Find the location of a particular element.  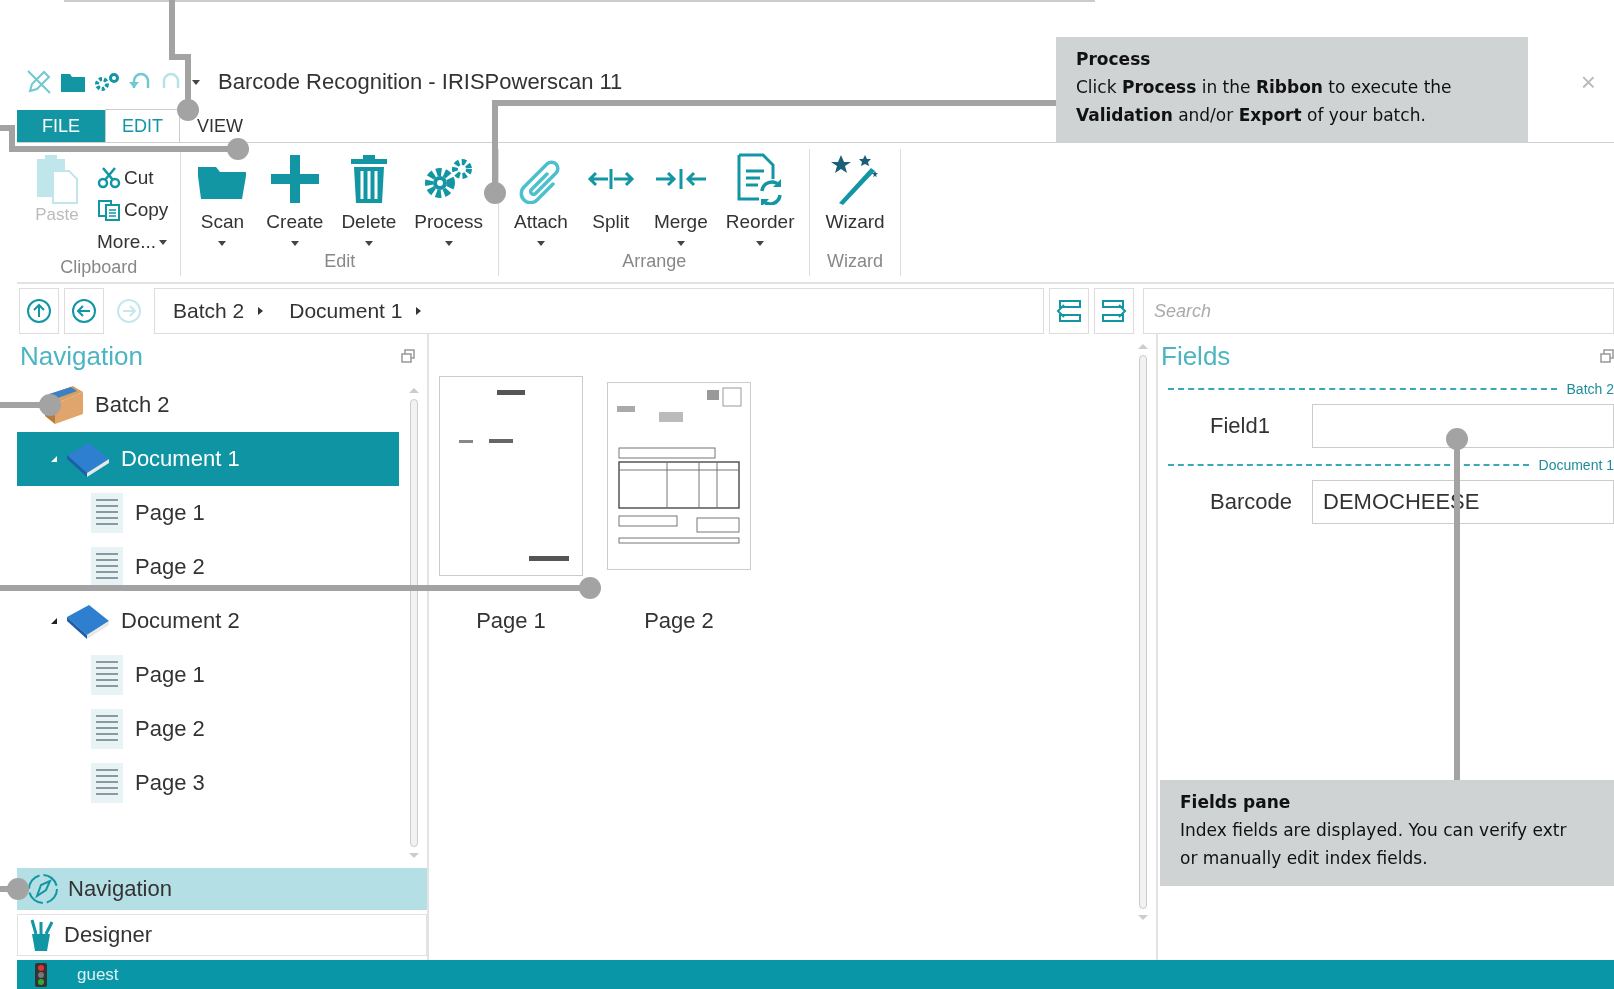

ribbon-button: Attach is located at coordinates (540, 198).